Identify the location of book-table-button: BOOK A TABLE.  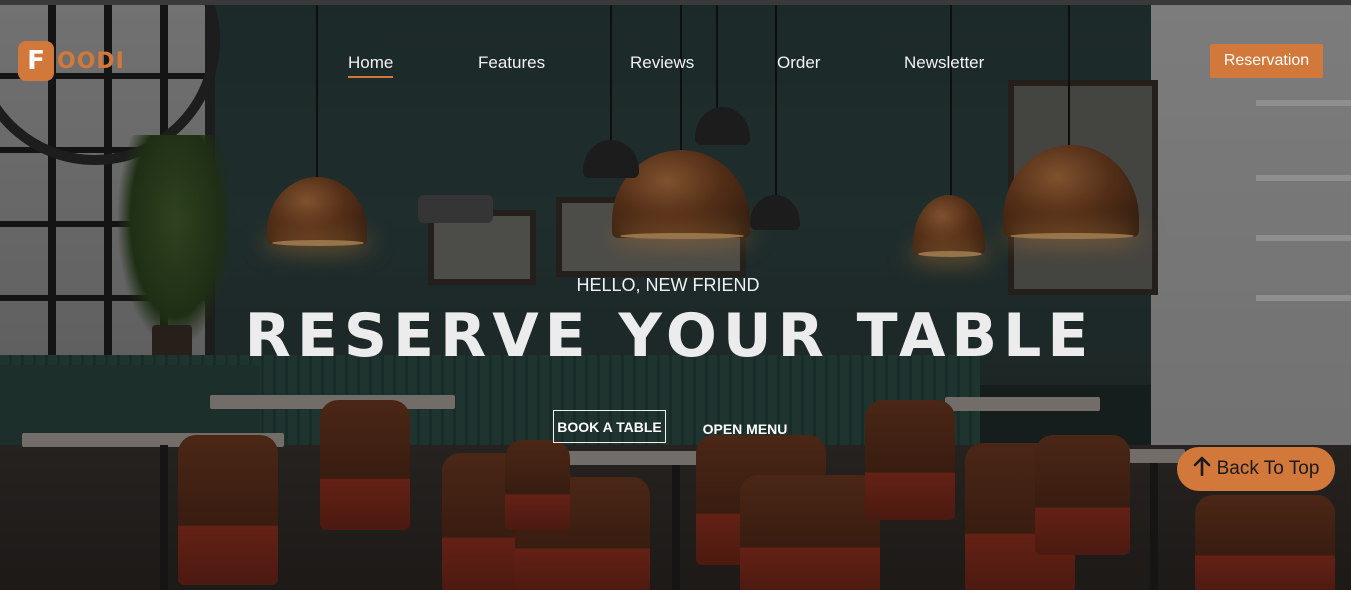
(609, 426).